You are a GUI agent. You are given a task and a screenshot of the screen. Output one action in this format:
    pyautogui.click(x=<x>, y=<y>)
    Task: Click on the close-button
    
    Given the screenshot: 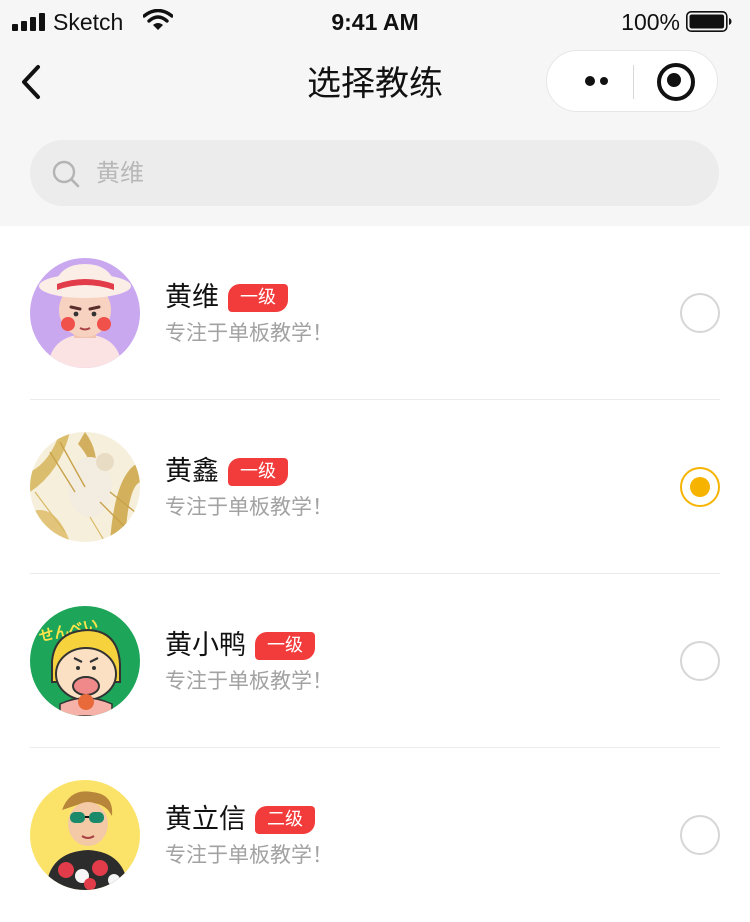 What is the action you would take?
    pyautogui.click(x=676, y=81)
    